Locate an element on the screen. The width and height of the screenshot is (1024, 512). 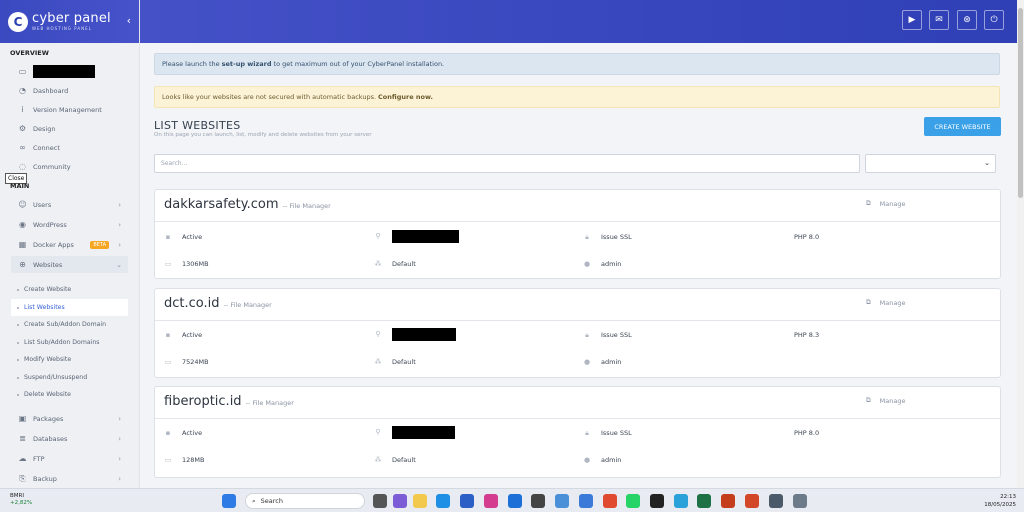
sidebar-item-databases: ≣ Databases › is located at coordinates (69, 438).